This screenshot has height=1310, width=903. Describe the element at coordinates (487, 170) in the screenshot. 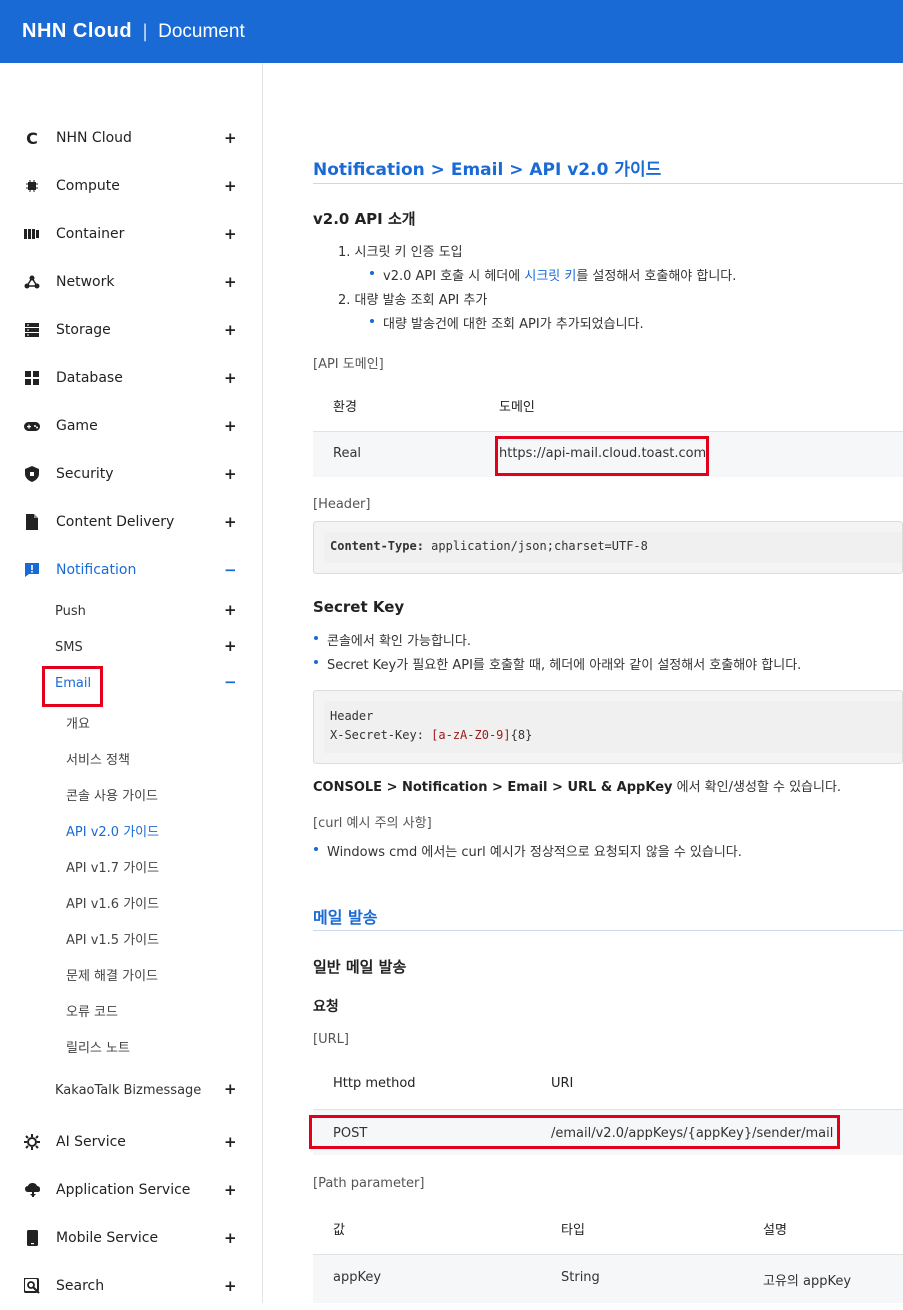

I see `breadcrumb: Notification > Email > API v2.0 가이드` at that location.